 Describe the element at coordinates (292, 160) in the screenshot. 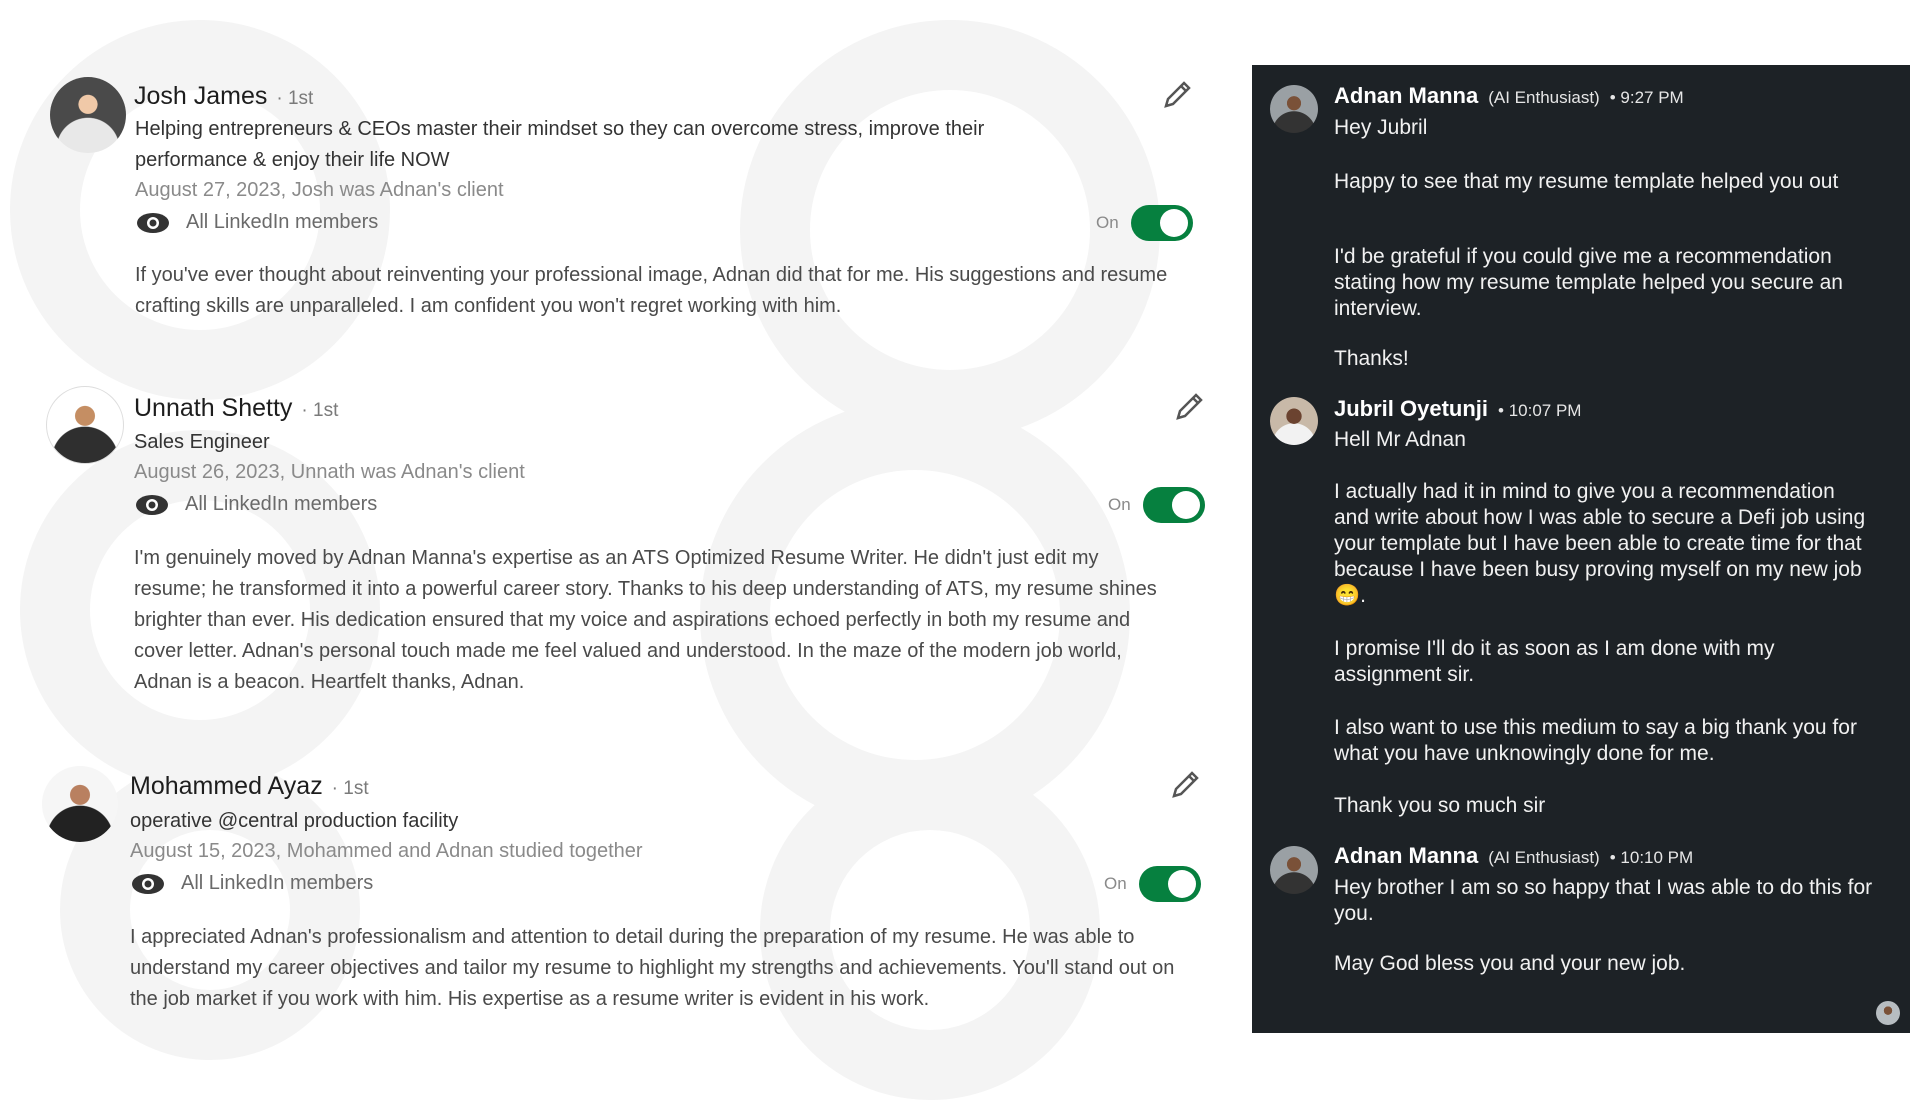

I see `headline-line: performance & enjoy their life NOW` at that location.